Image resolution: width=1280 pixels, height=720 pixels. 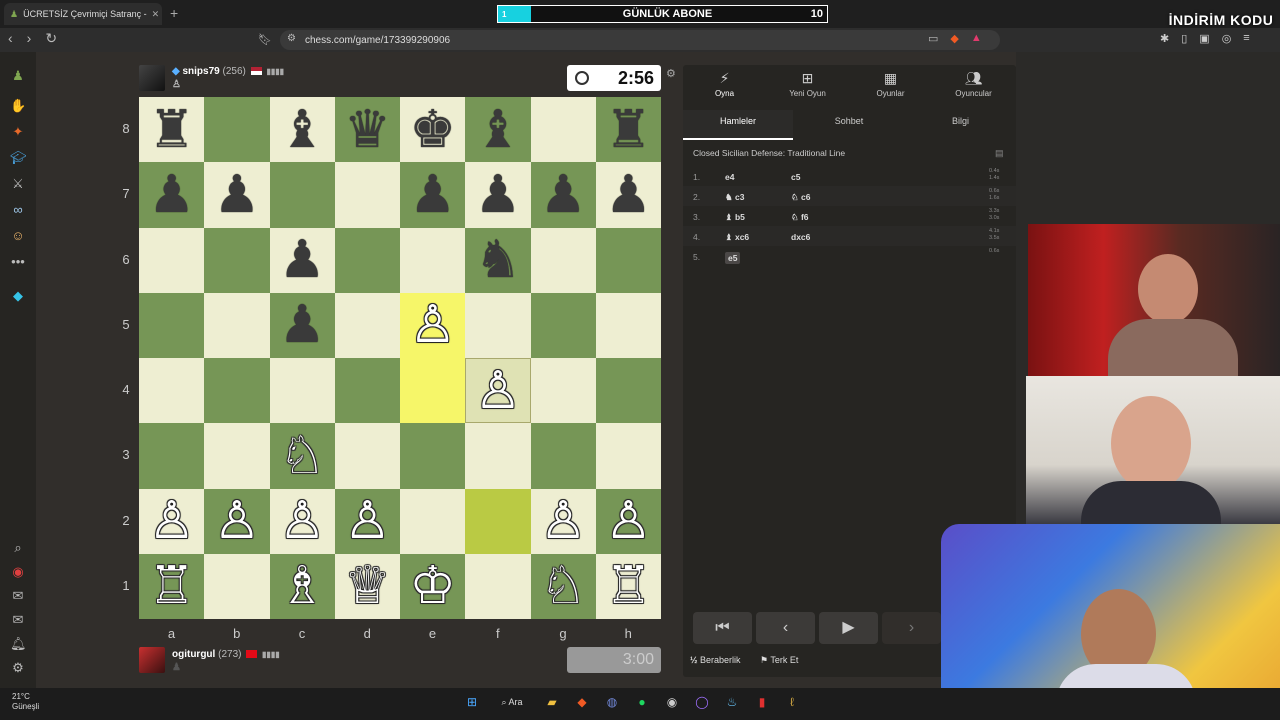 I want to click on board-square-h2: ♙, so click(x=628, y=521).